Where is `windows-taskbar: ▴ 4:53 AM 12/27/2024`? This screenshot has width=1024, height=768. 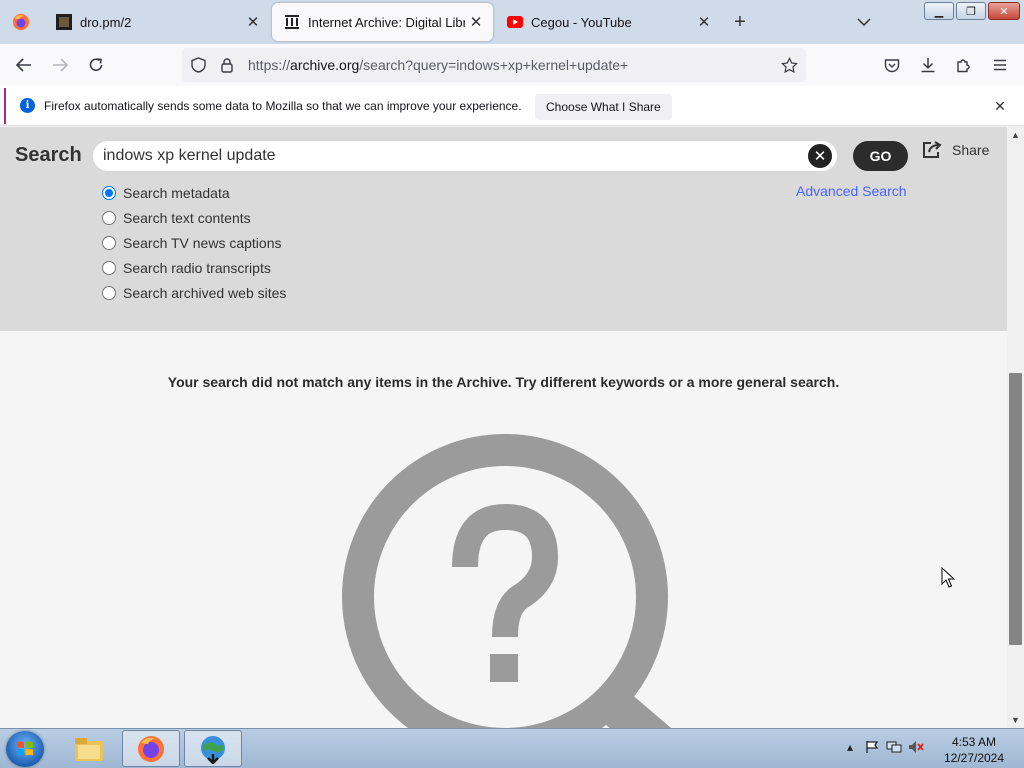 windows-taskbar: ▴ 4:53 AM 12/27/2024 is located at coordinates (512, 748).